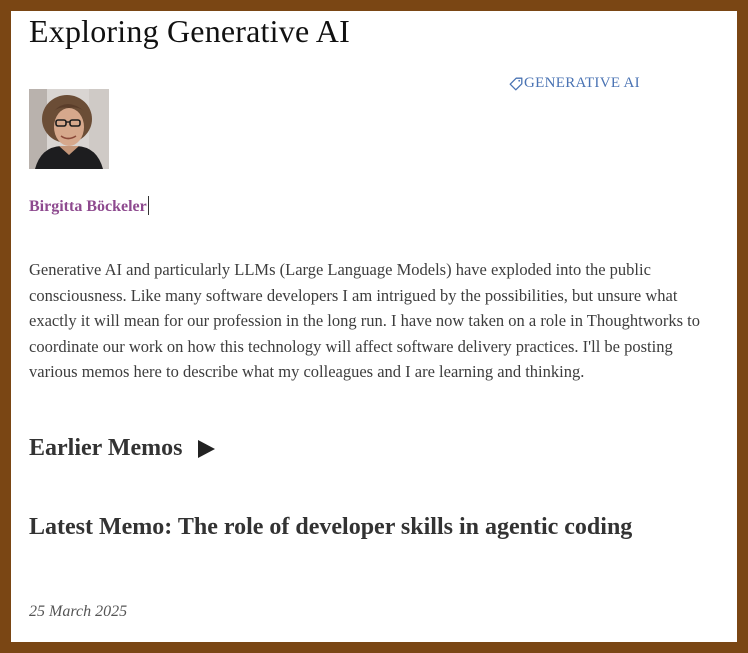 The image size is (748, 653). What do you see at coordinates (189, 31) in the screenshot?
I see `page-title: Exploring Generative AI` at bounding box center [189, 31].